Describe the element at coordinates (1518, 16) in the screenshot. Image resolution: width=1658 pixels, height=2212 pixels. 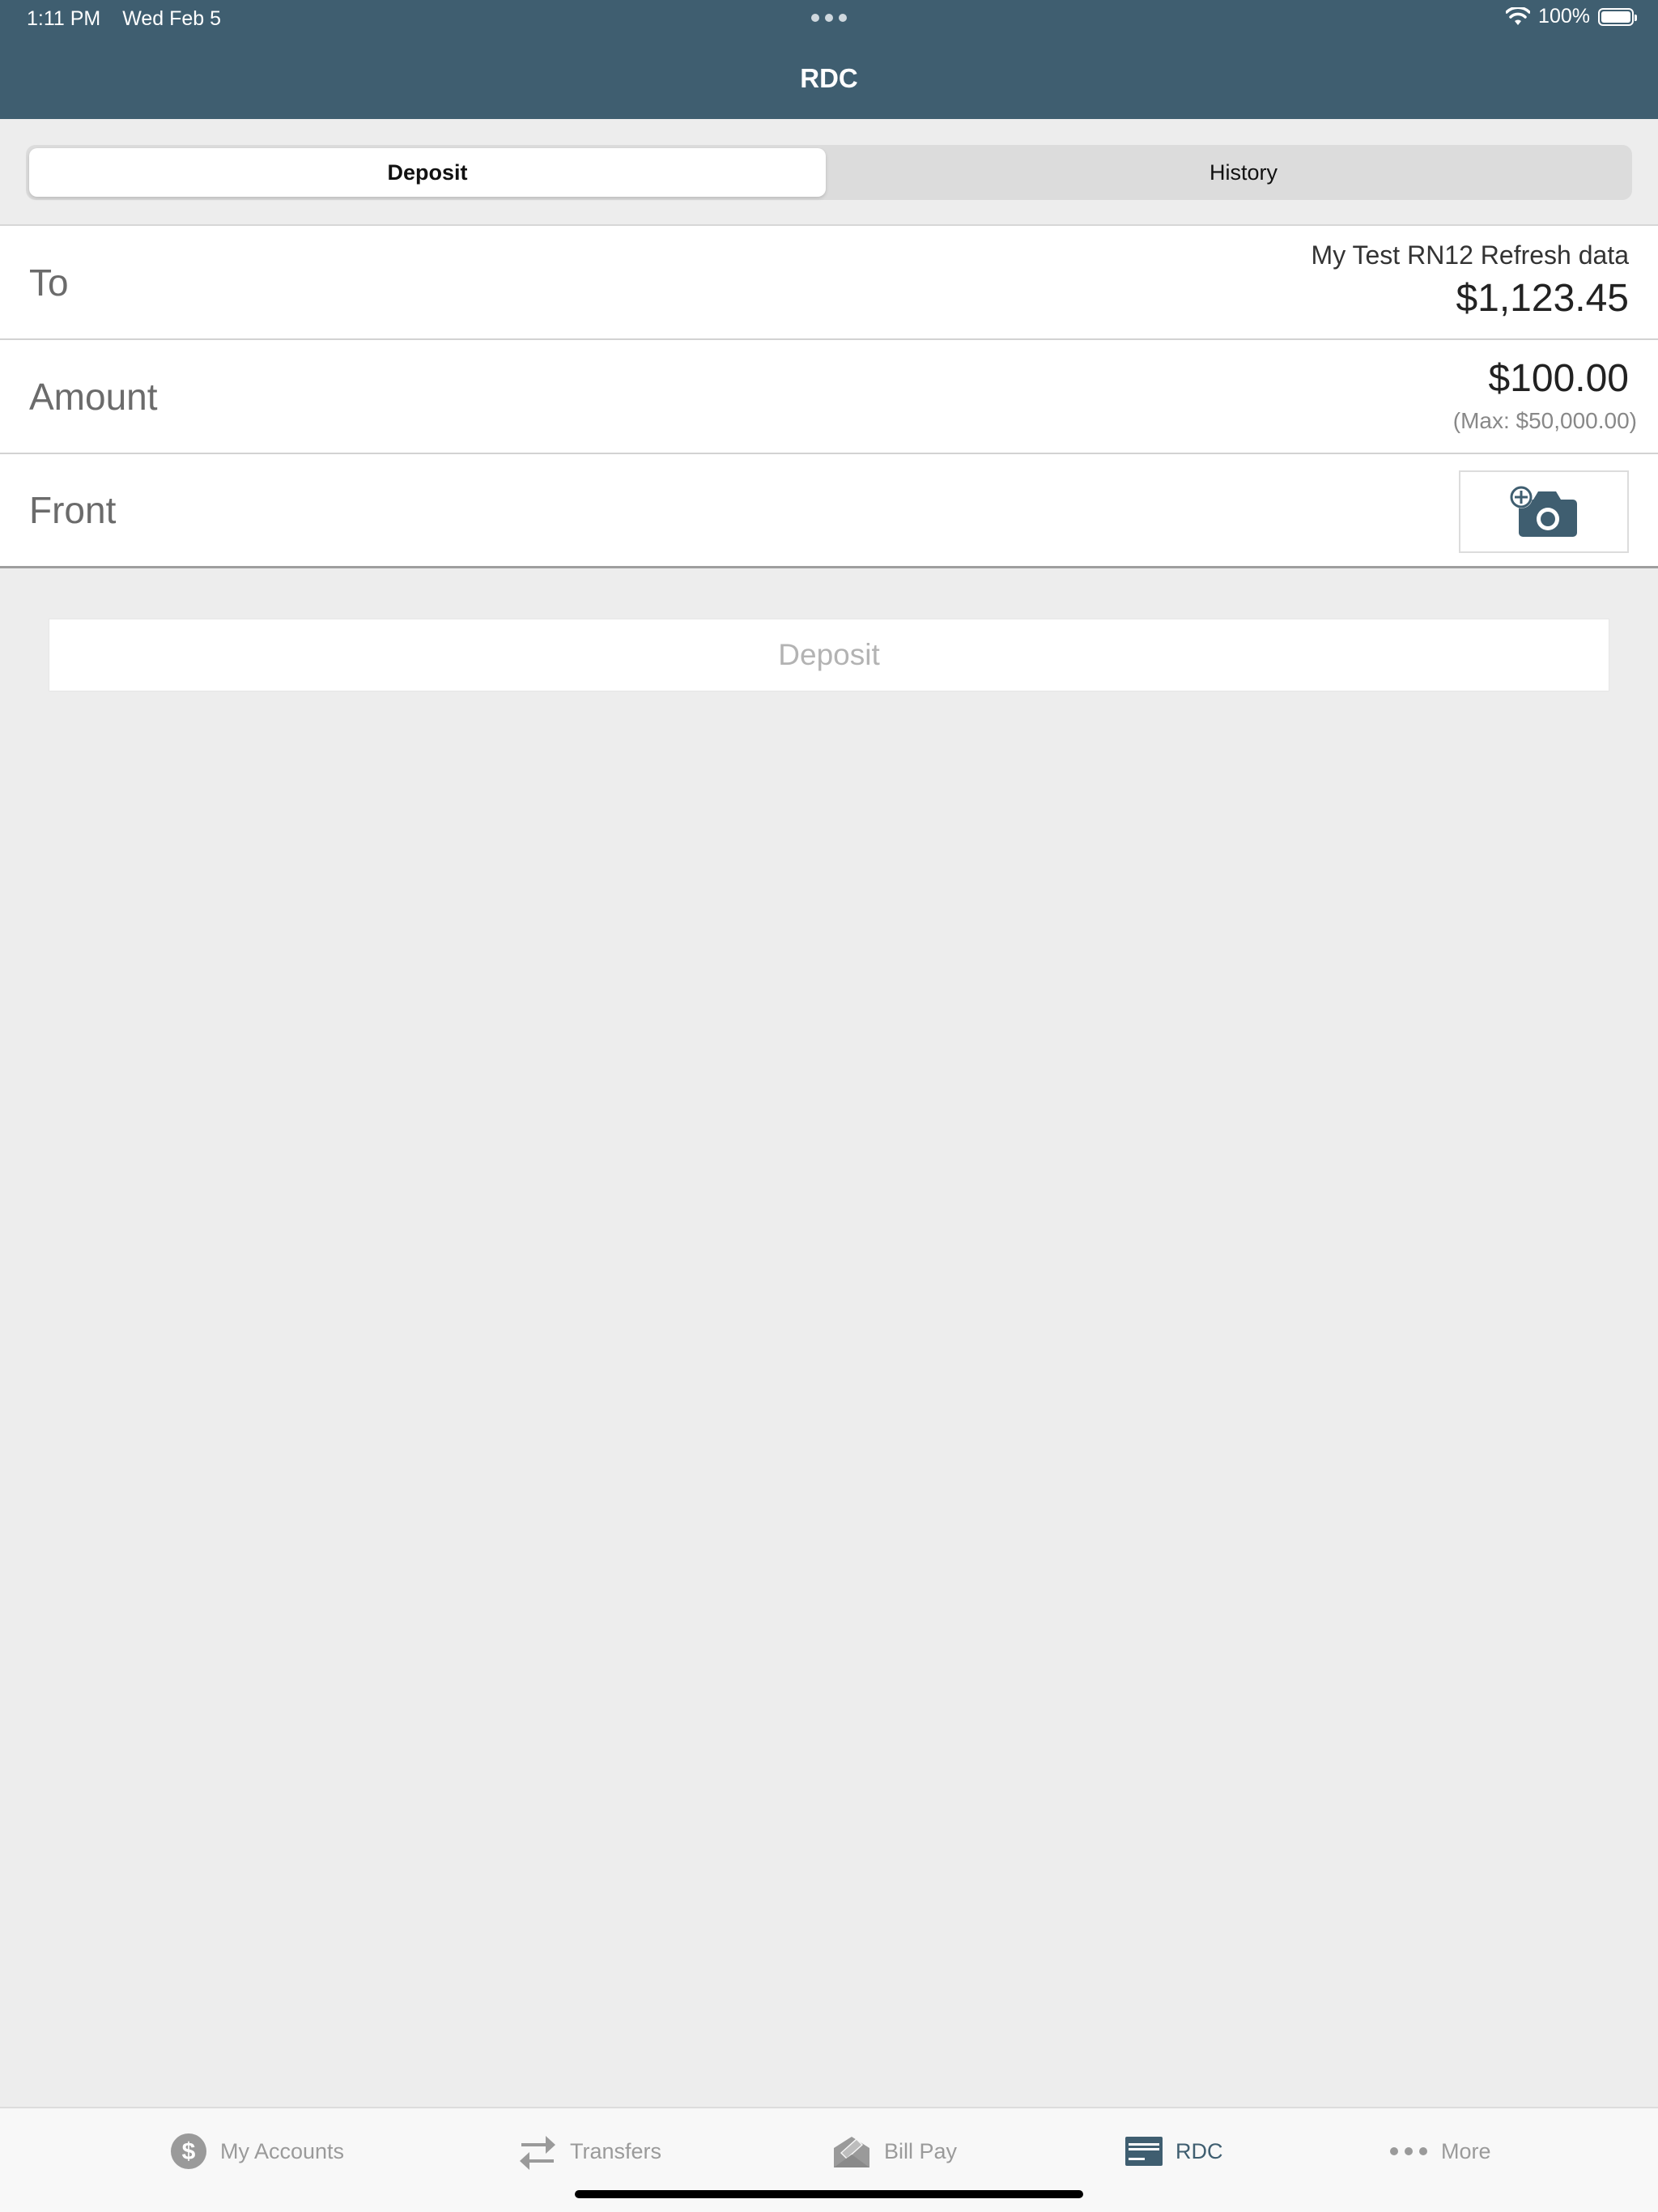
I see `wifi-icon` at that location.